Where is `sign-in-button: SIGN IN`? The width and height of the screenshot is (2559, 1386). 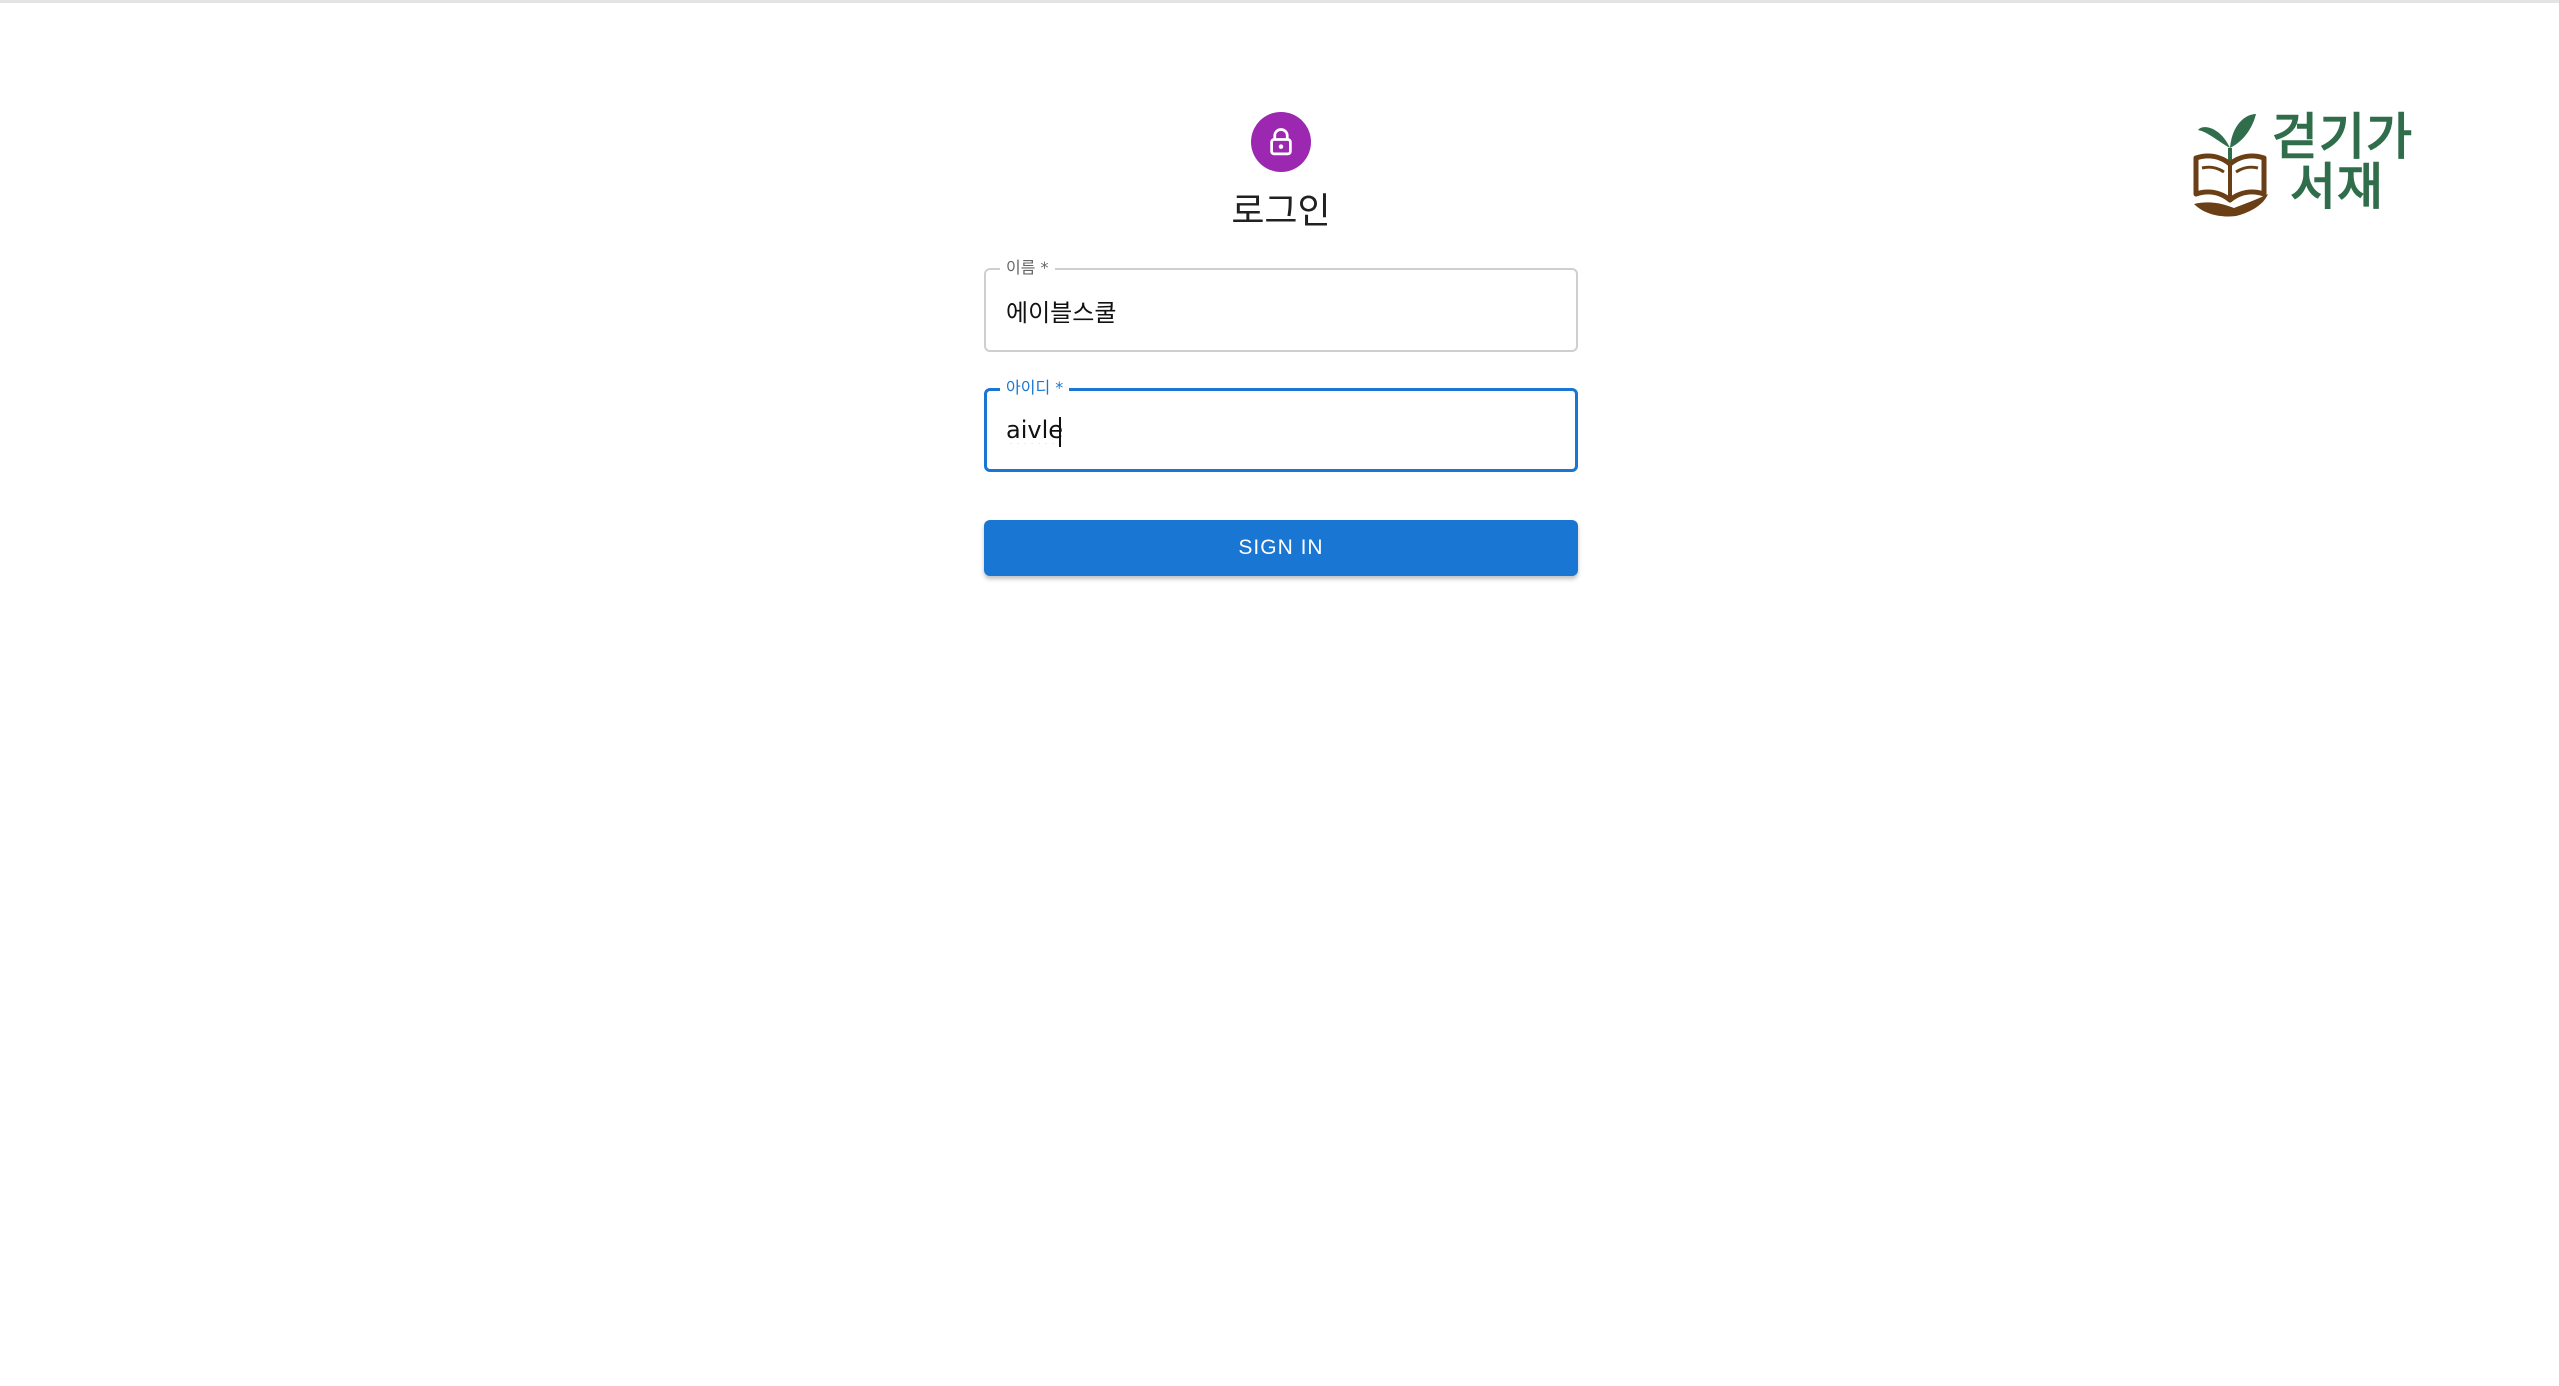
sign-in-button: SIGN IN is located at coordinates (1281, 548).